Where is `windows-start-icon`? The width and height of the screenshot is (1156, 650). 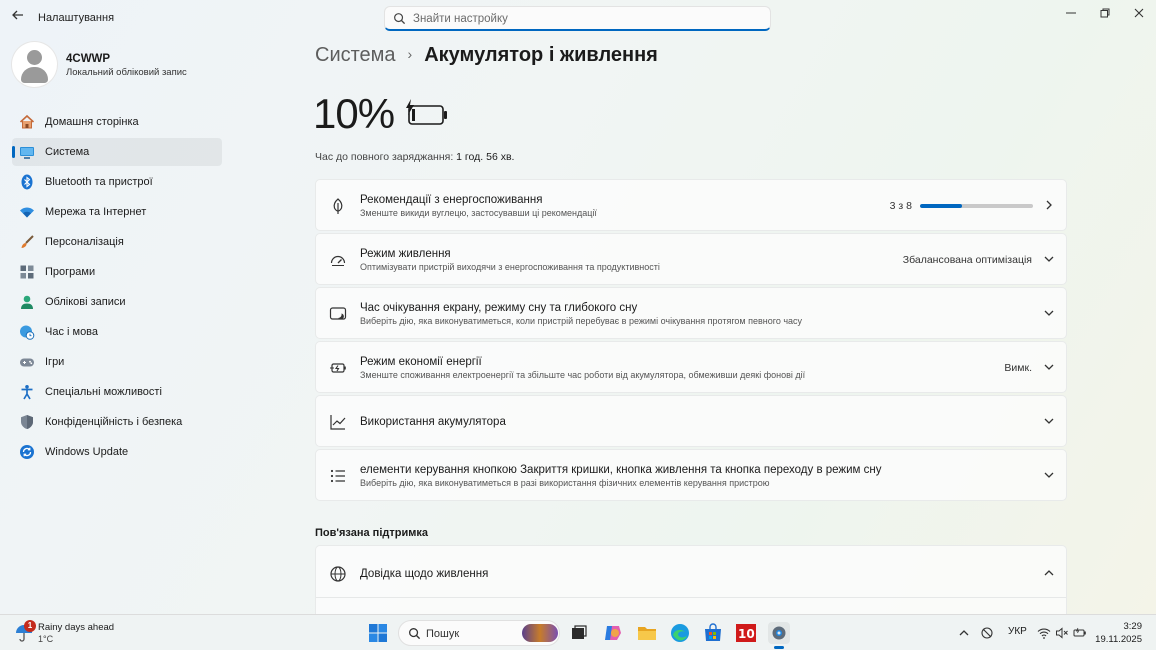 windows-start-icon is located at coordinates (378, 633).